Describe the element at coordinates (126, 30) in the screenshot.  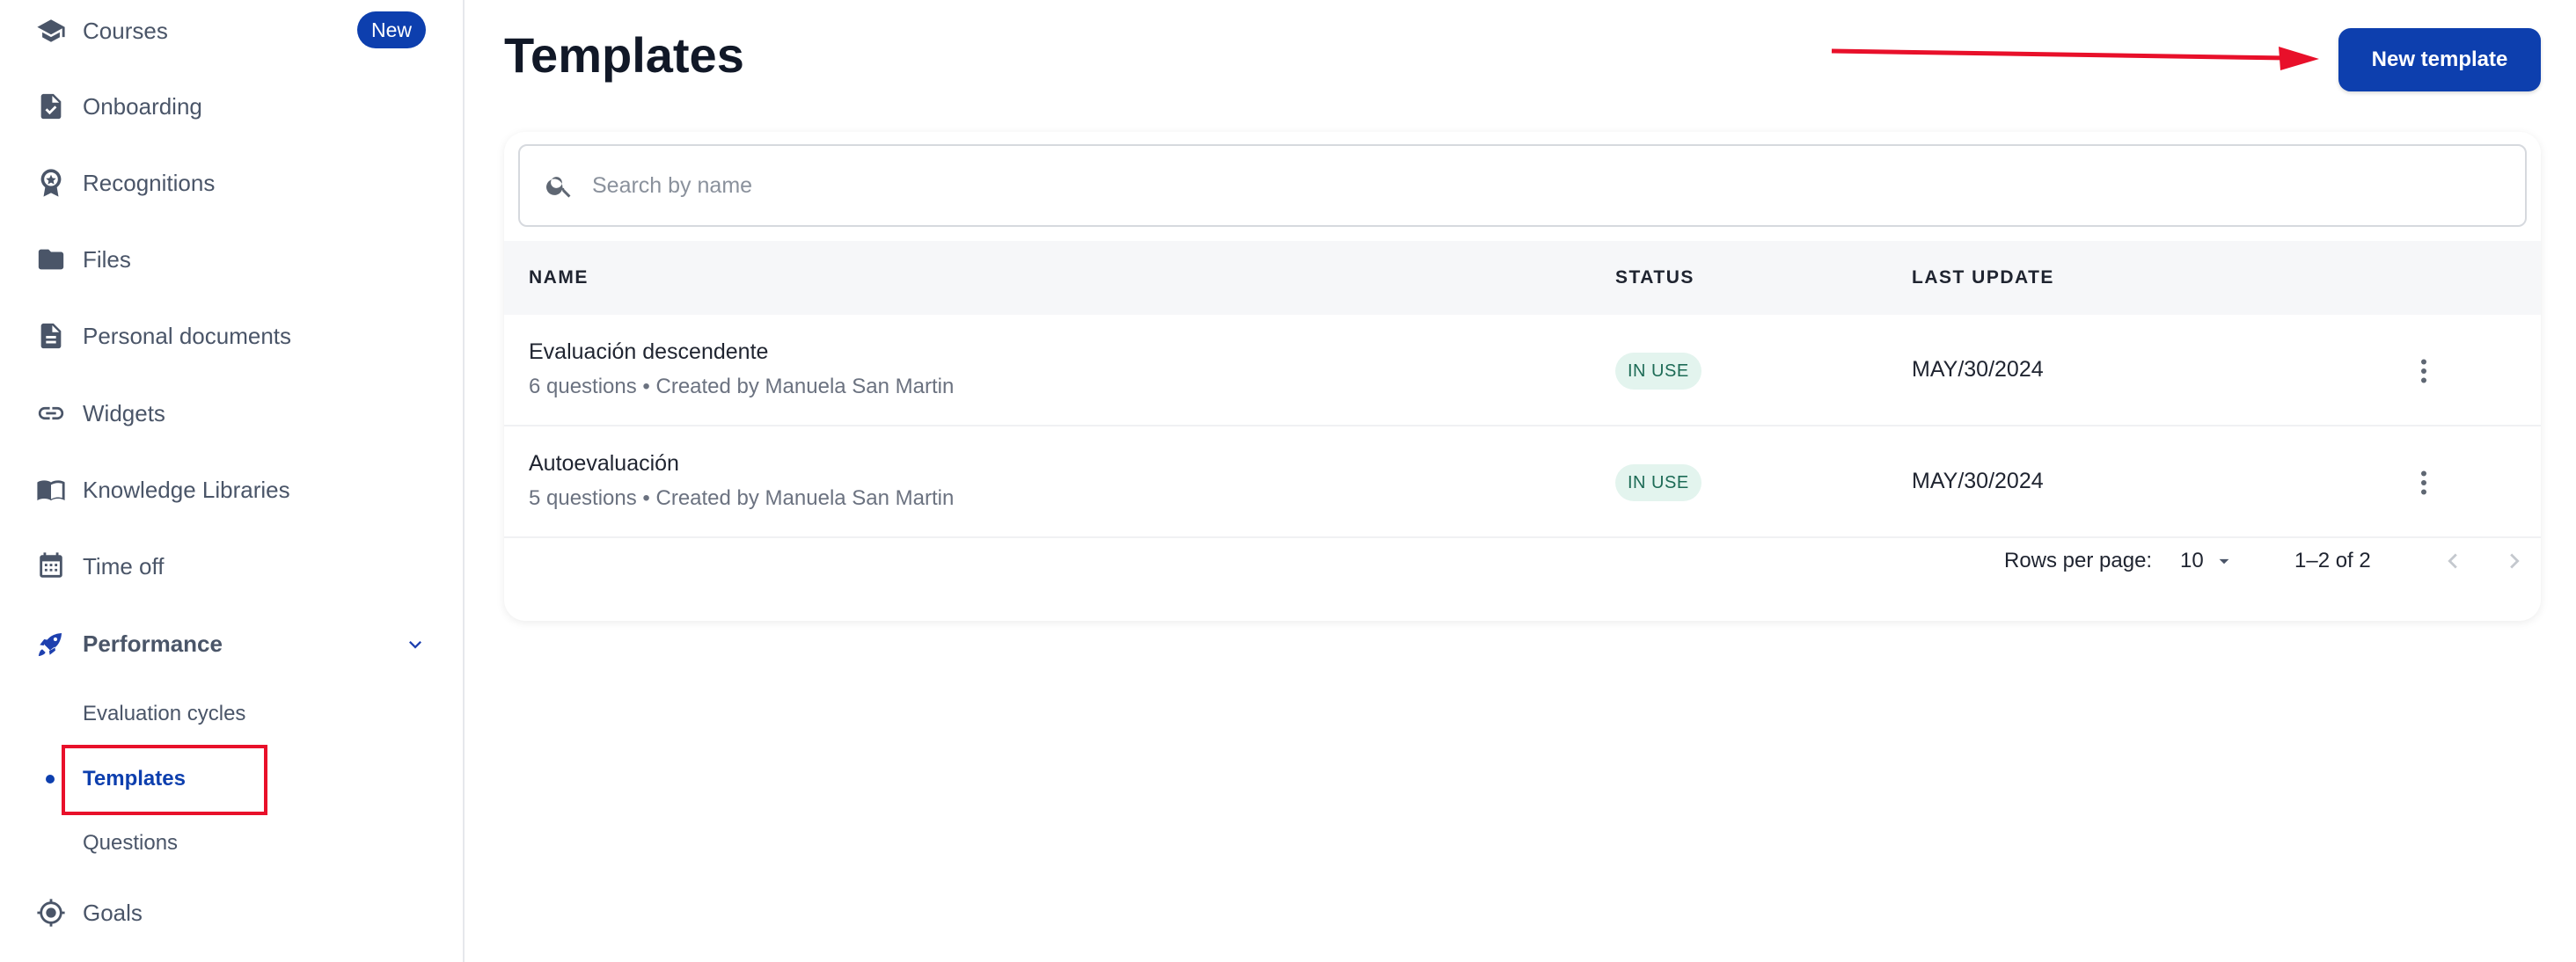
I see `sidebar-item-label: Courses` at that location.